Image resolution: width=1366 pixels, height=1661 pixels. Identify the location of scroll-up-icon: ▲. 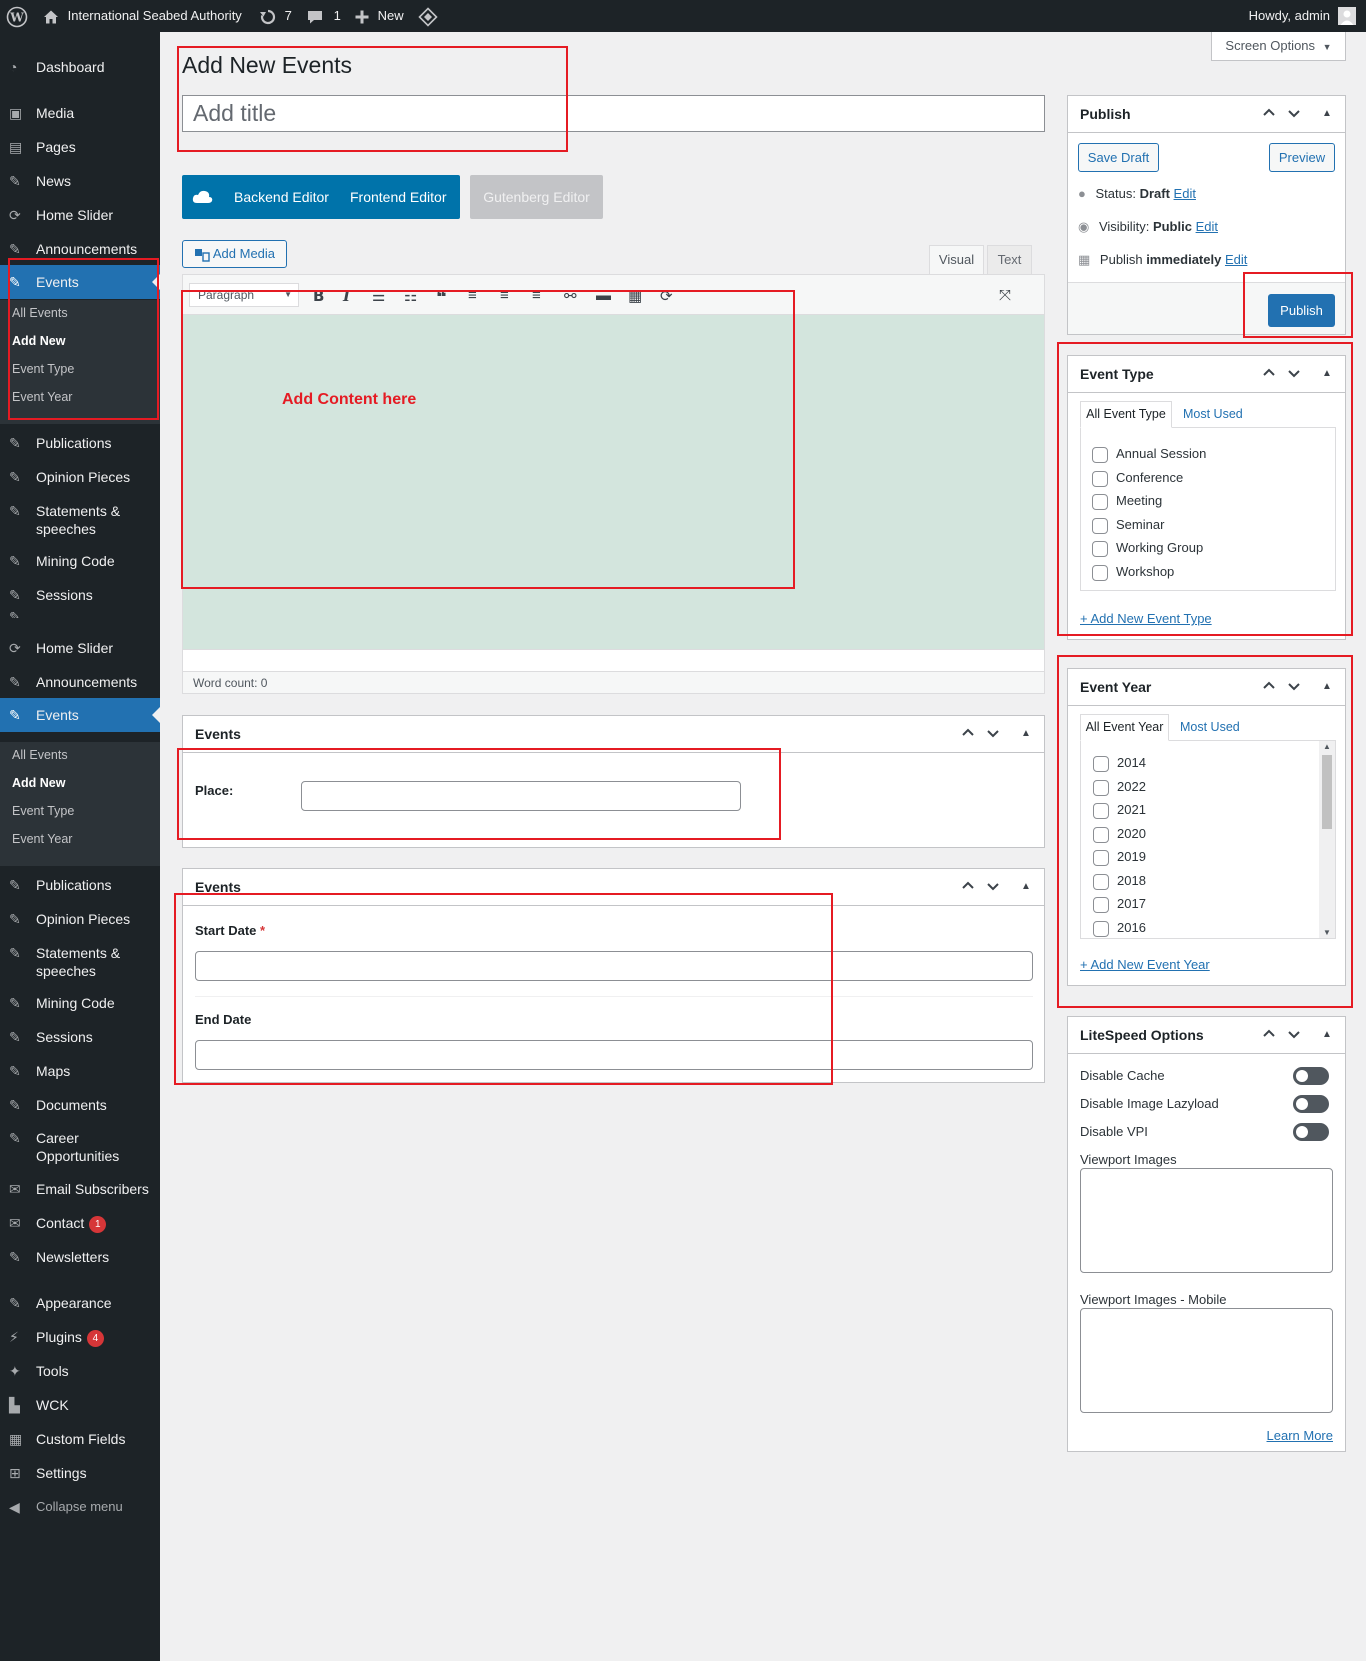
(1327, 746).